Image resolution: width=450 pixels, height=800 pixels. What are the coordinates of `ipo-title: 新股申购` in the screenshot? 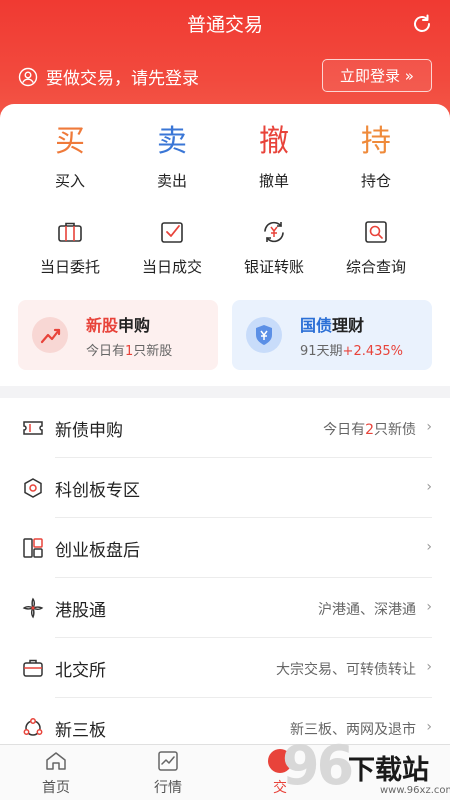 It's located at (118, 324).